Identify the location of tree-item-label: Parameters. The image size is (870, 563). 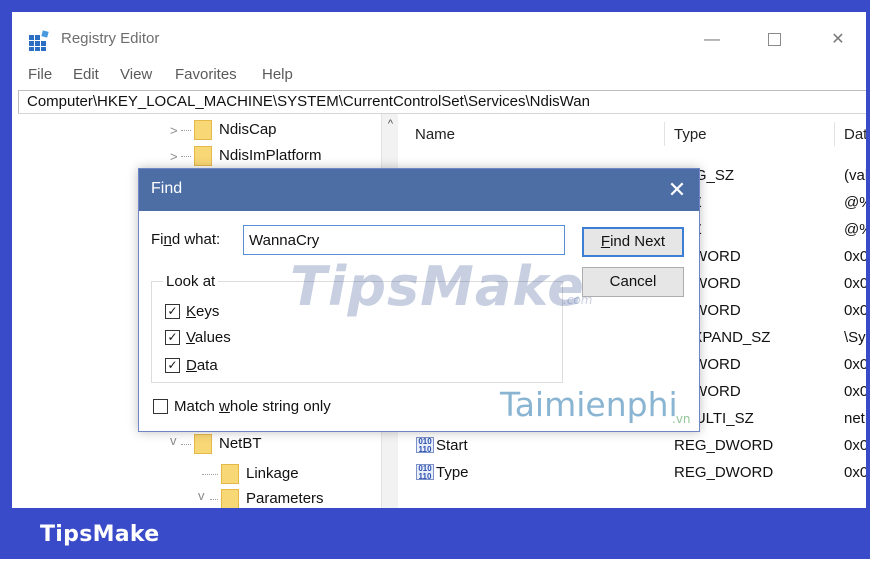
(285, 498).